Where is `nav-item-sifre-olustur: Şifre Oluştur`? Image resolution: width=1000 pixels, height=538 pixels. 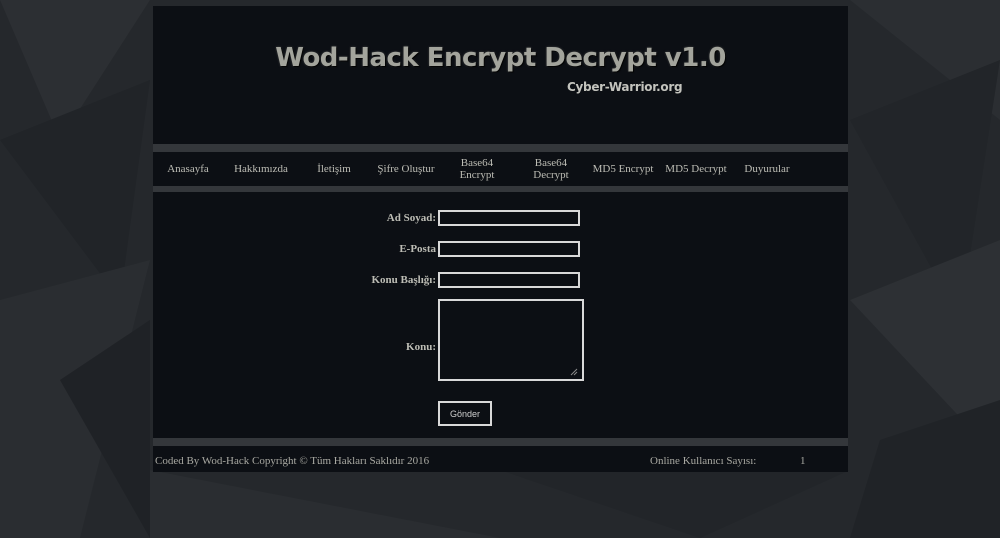
nav-item-sifre-olustur: Şifre Oluştur is located at coordinates (406, 169).